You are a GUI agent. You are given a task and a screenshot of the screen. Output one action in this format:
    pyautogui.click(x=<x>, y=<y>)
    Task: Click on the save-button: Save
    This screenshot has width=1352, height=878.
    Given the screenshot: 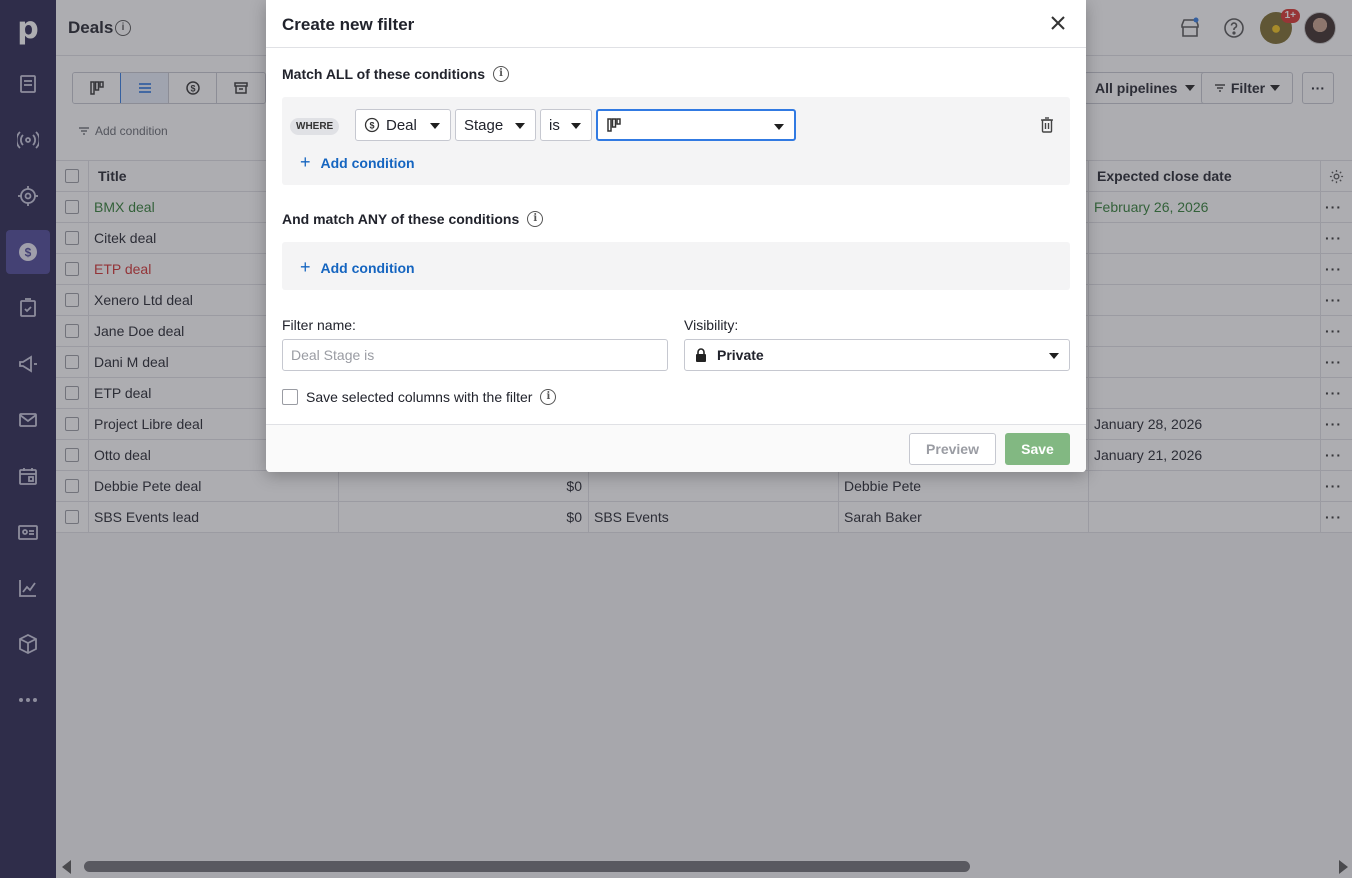 What is the action you would take?
    pyautogui.click(x=1037, y=449)
    